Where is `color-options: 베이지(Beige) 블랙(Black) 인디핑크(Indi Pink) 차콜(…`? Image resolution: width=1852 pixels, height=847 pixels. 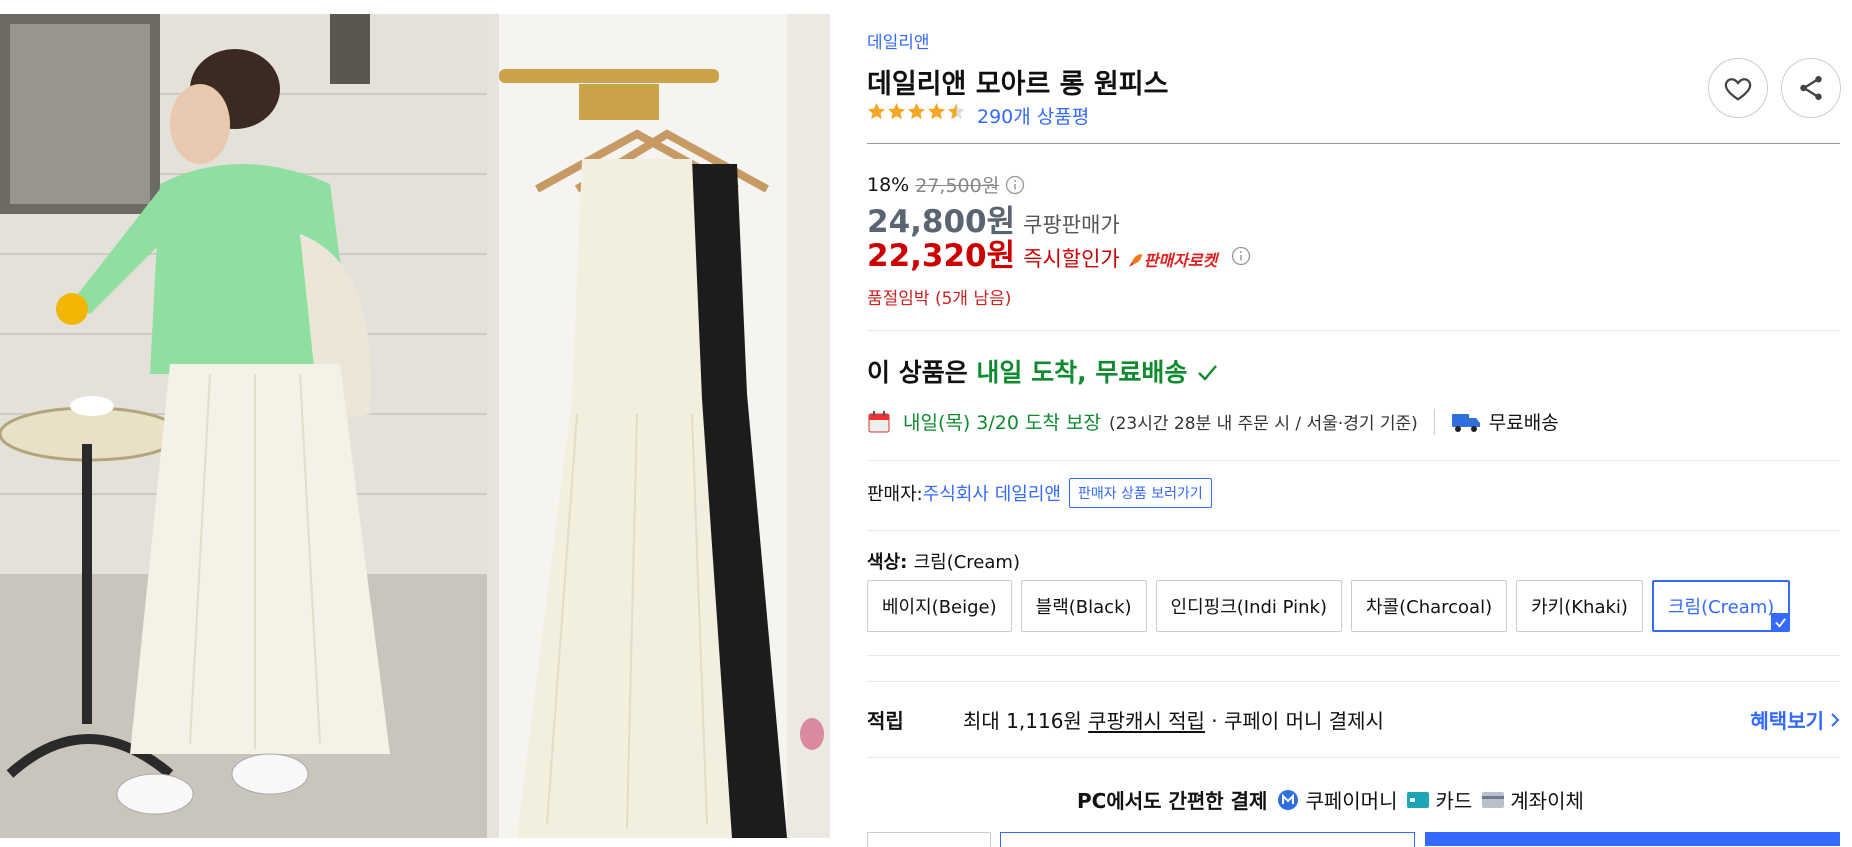 color-options: 베이지(Beige) 블랙(Black) 인디핑크(Indi Pink) 차콜(… is located at coordinates (1329, 606).